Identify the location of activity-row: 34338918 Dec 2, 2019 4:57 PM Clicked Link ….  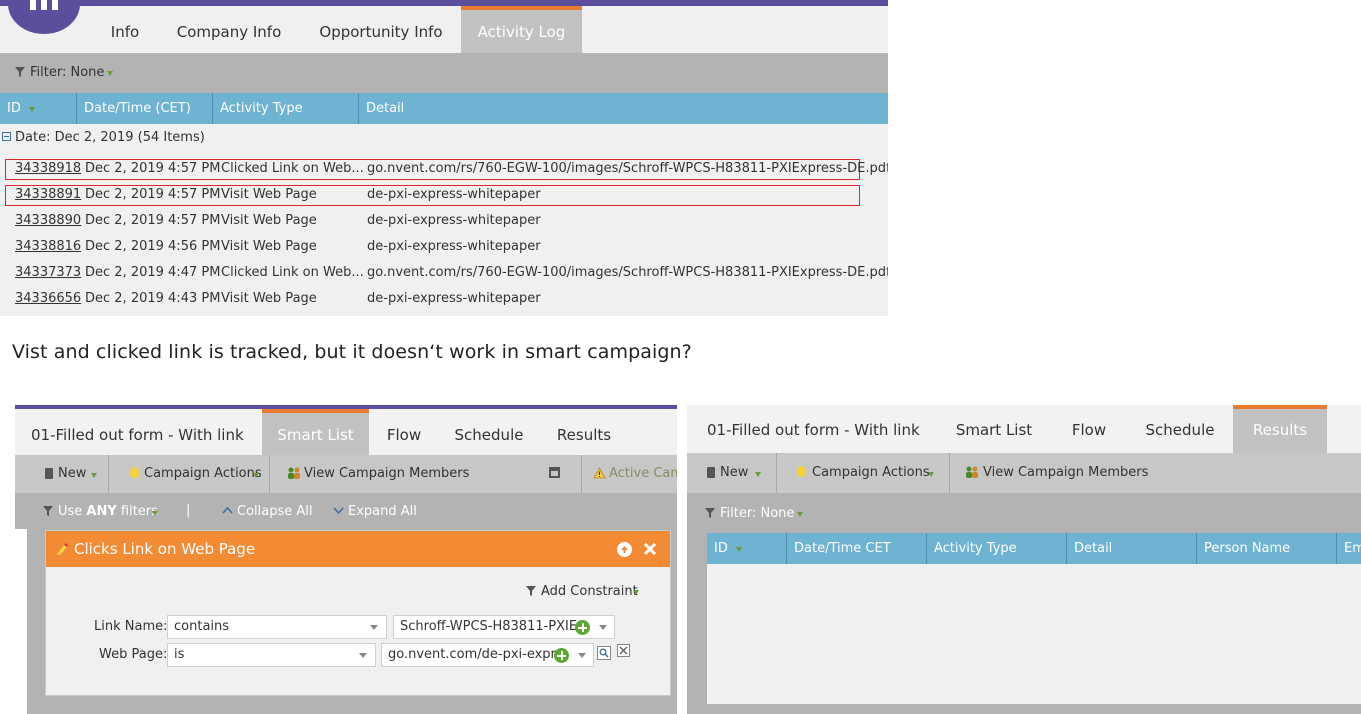
(444, 169).